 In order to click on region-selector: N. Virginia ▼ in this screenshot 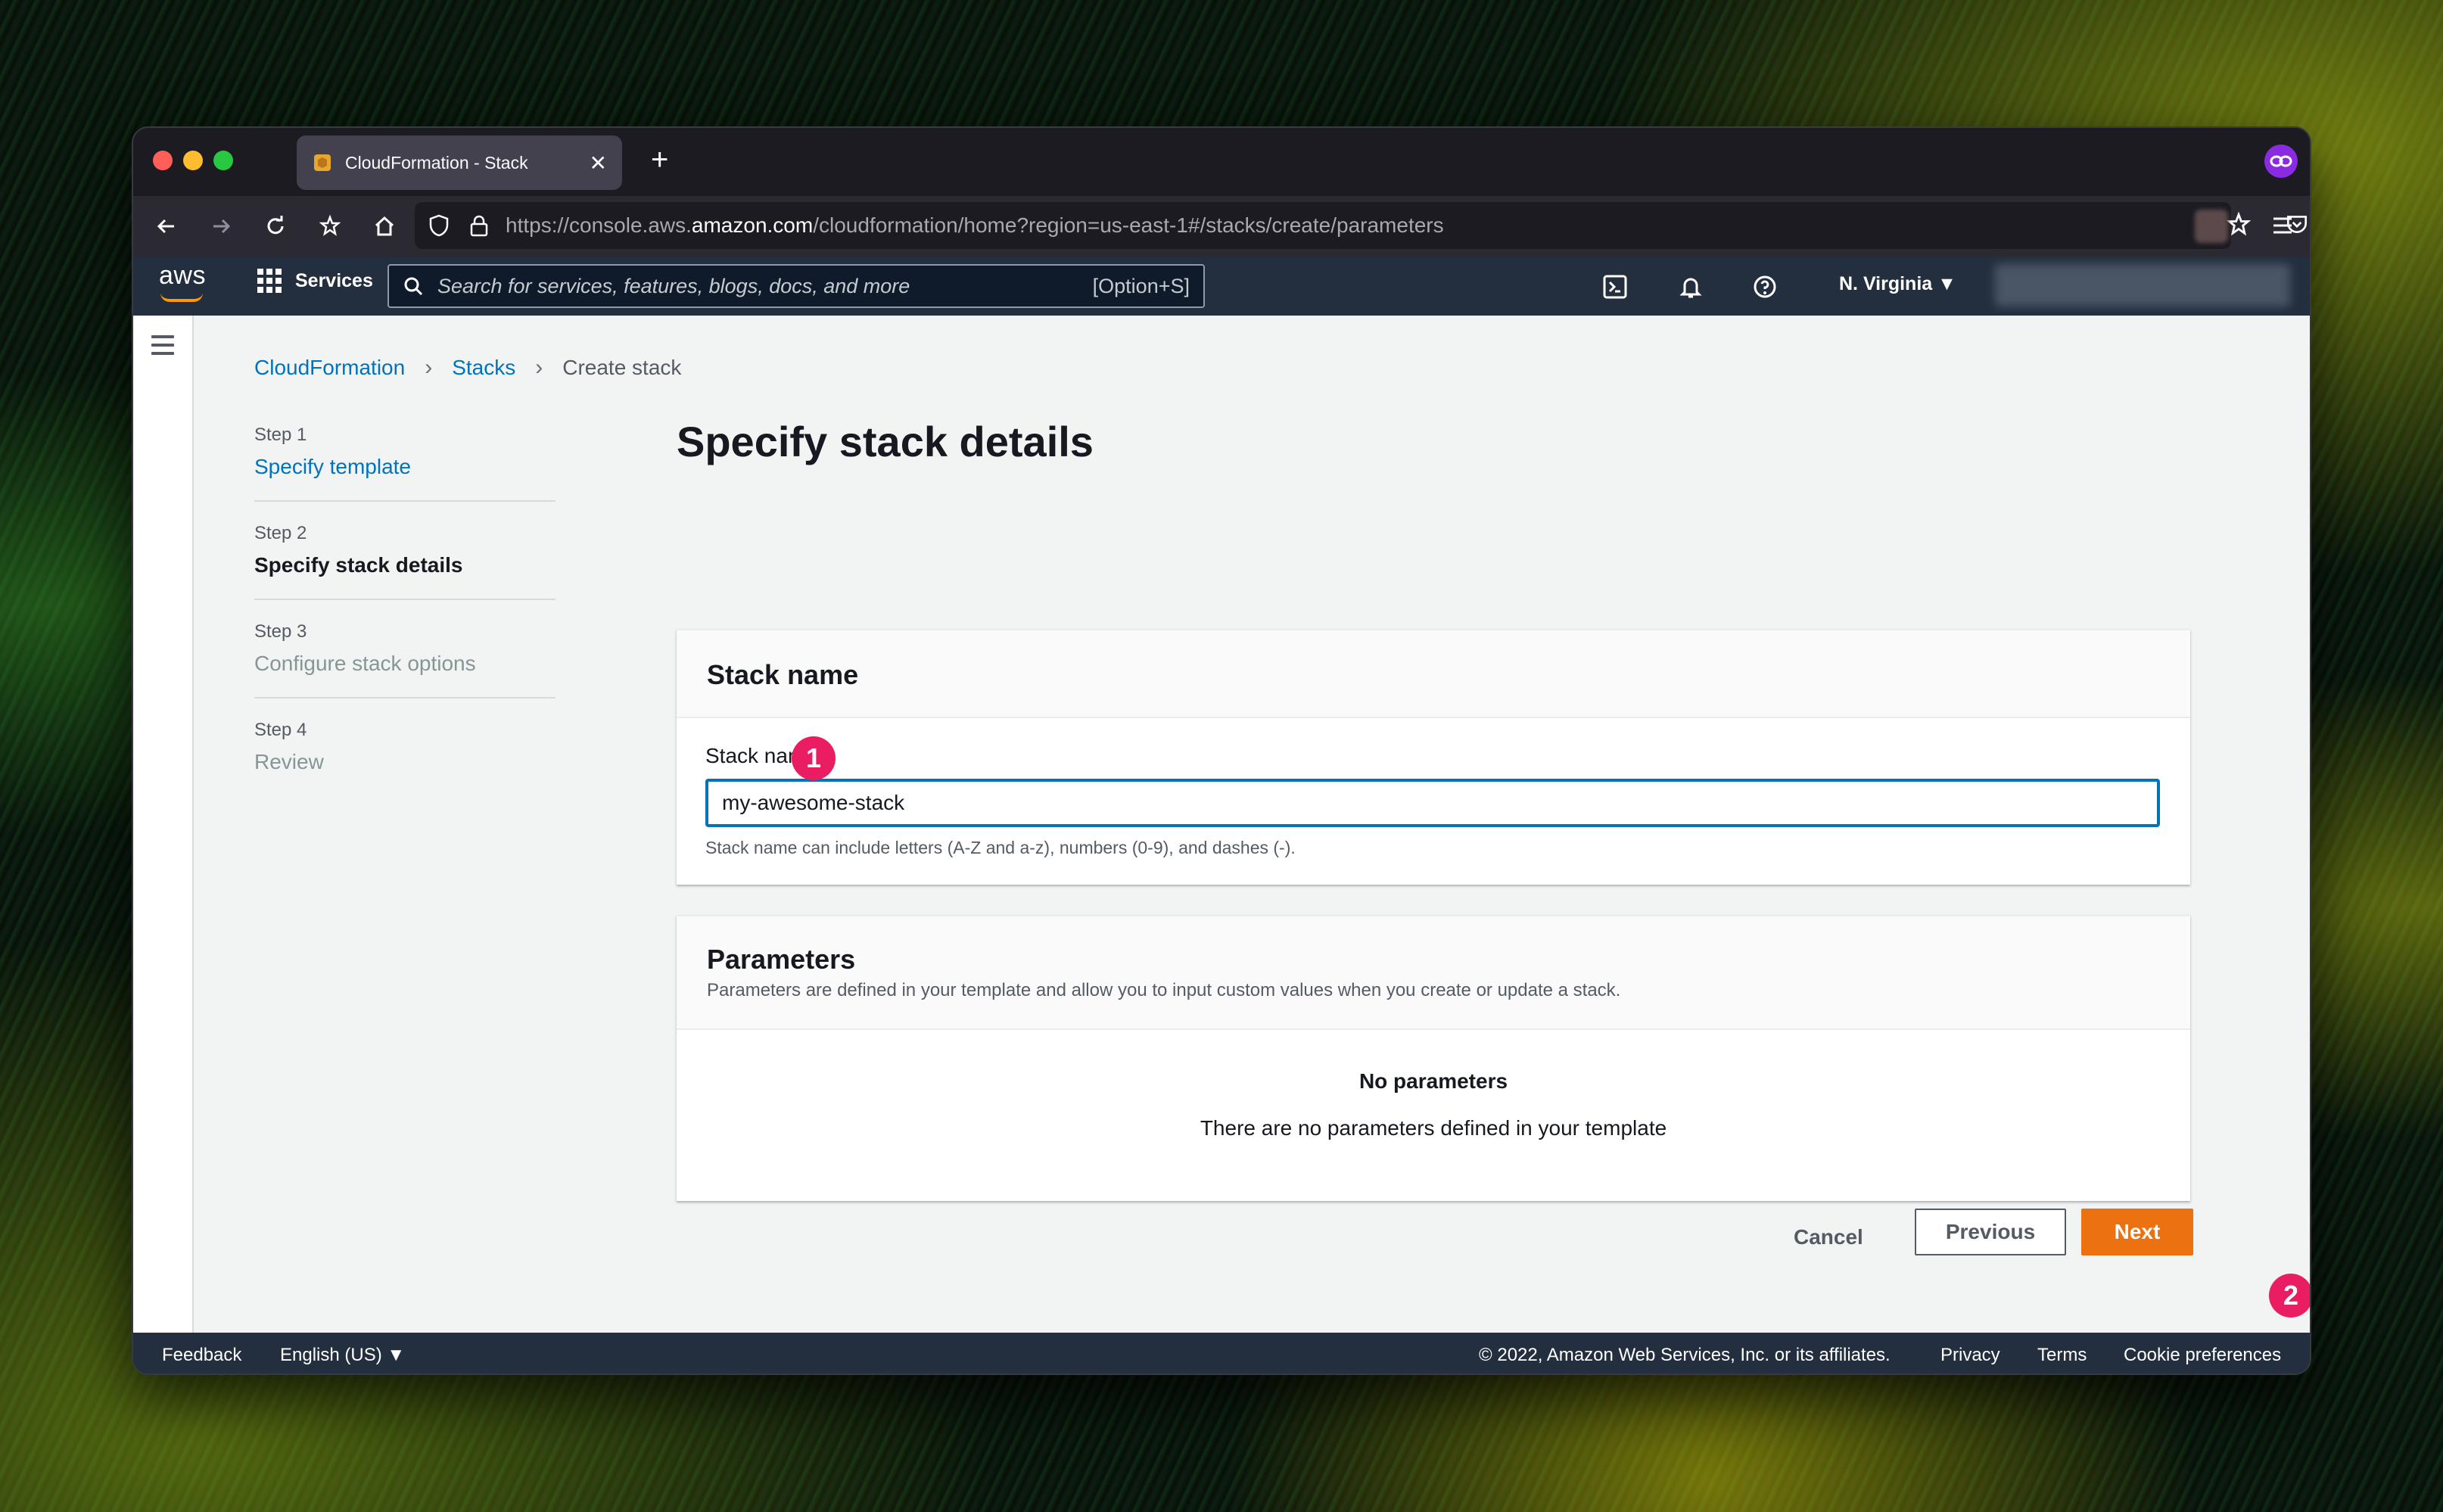, I will do `click(1897, 284)`.